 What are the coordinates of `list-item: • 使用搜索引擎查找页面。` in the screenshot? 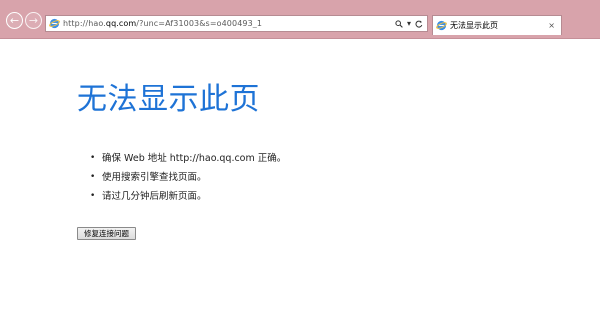 It's located at (188, 177).